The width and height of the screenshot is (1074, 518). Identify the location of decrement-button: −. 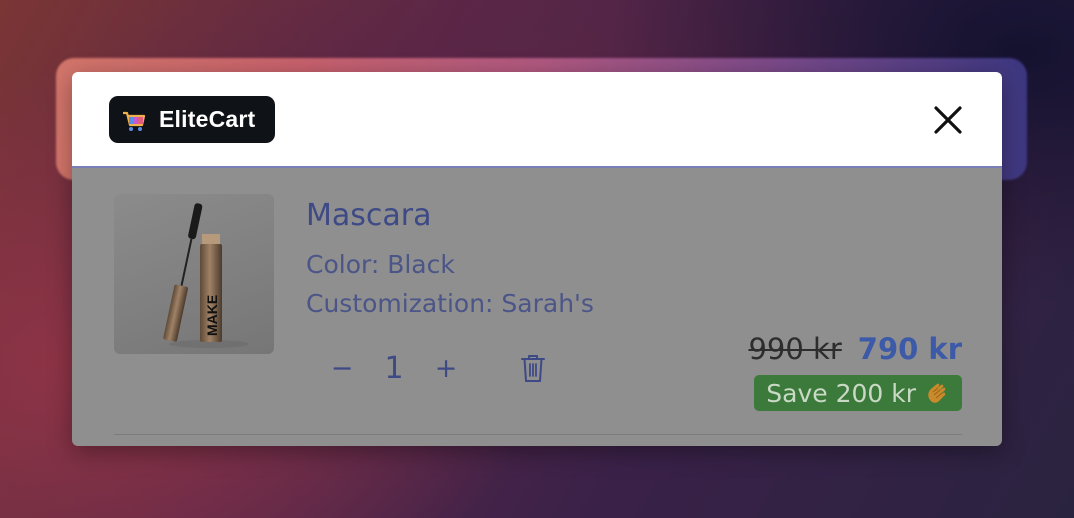
(342, 368).